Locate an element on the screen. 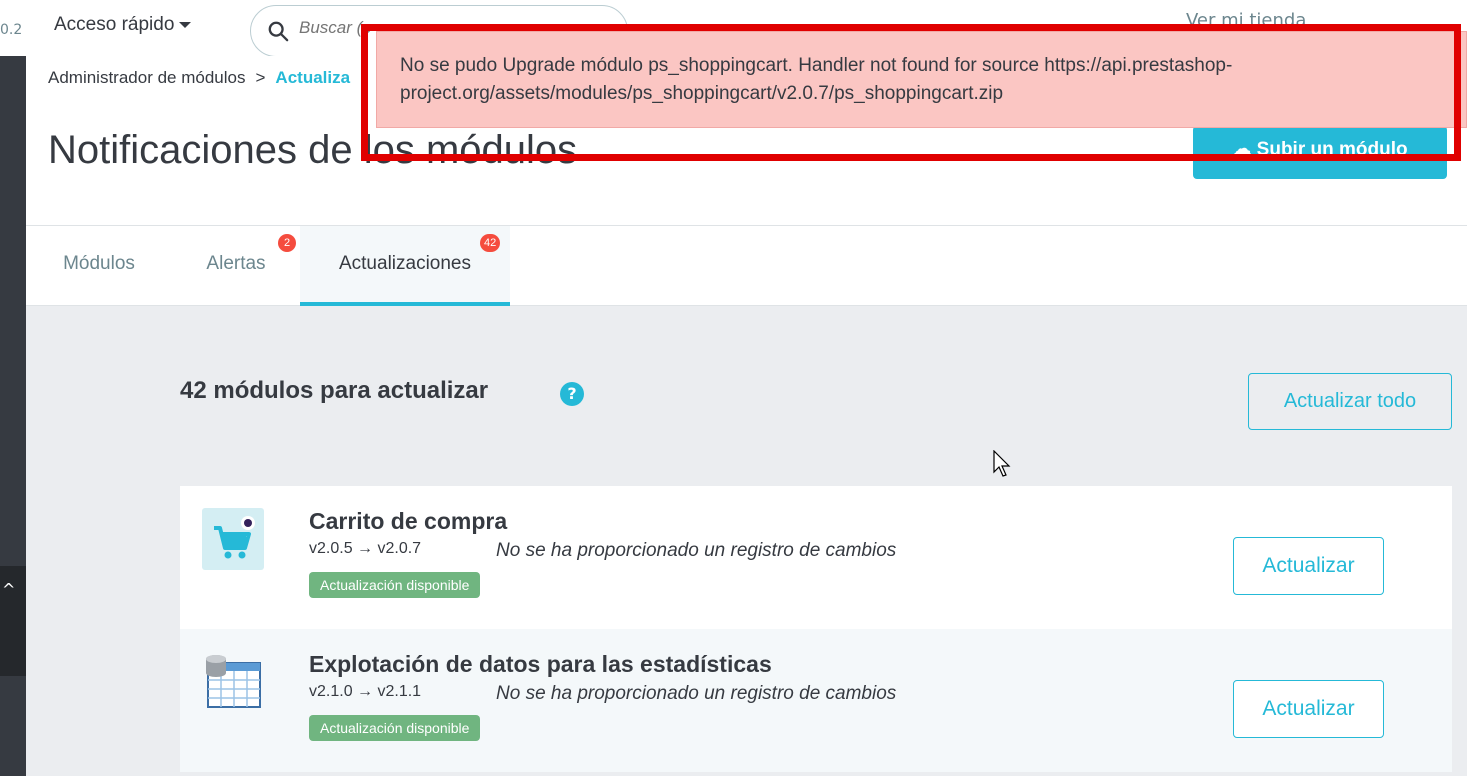  module-version: v2.1.0 → v2.1.1 is located at coordinates (365, 691).